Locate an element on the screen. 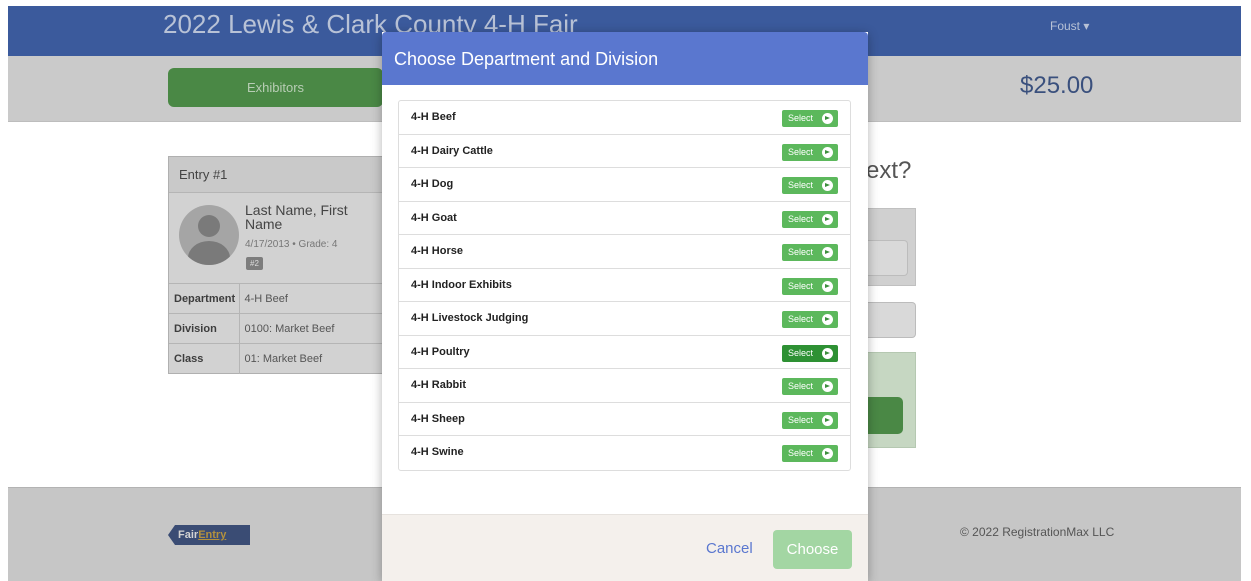 The height and width of the screenshot is (581, 1251). choose-button: Choose is located at coordinates (812, 549).